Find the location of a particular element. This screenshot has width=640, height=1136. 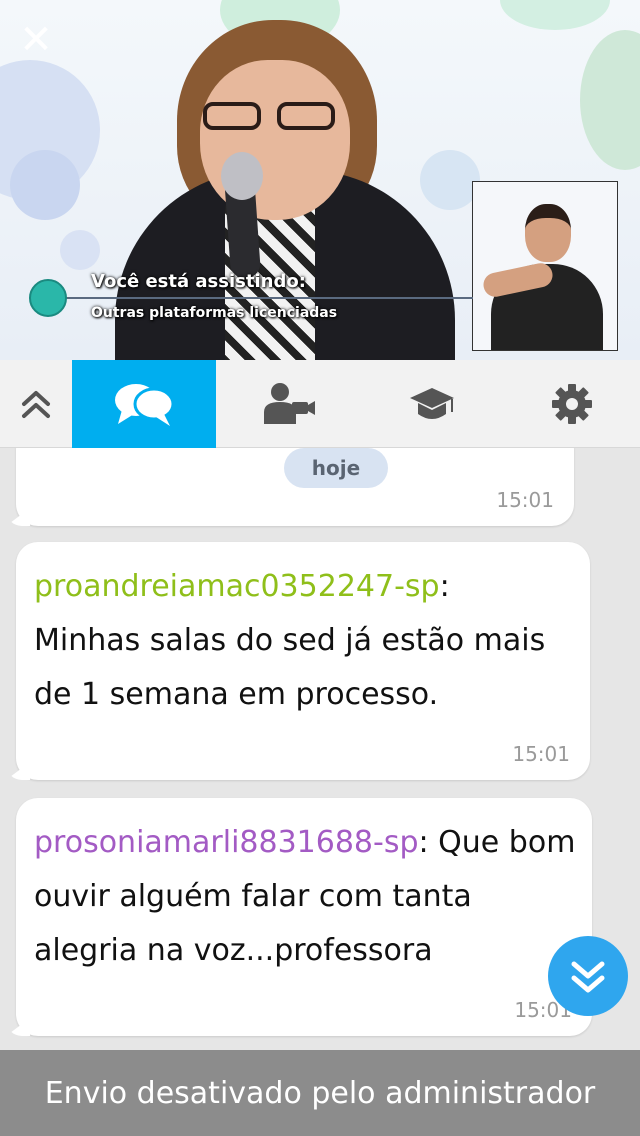

chat-bubbles-icon is located at coordinates (145, 405).